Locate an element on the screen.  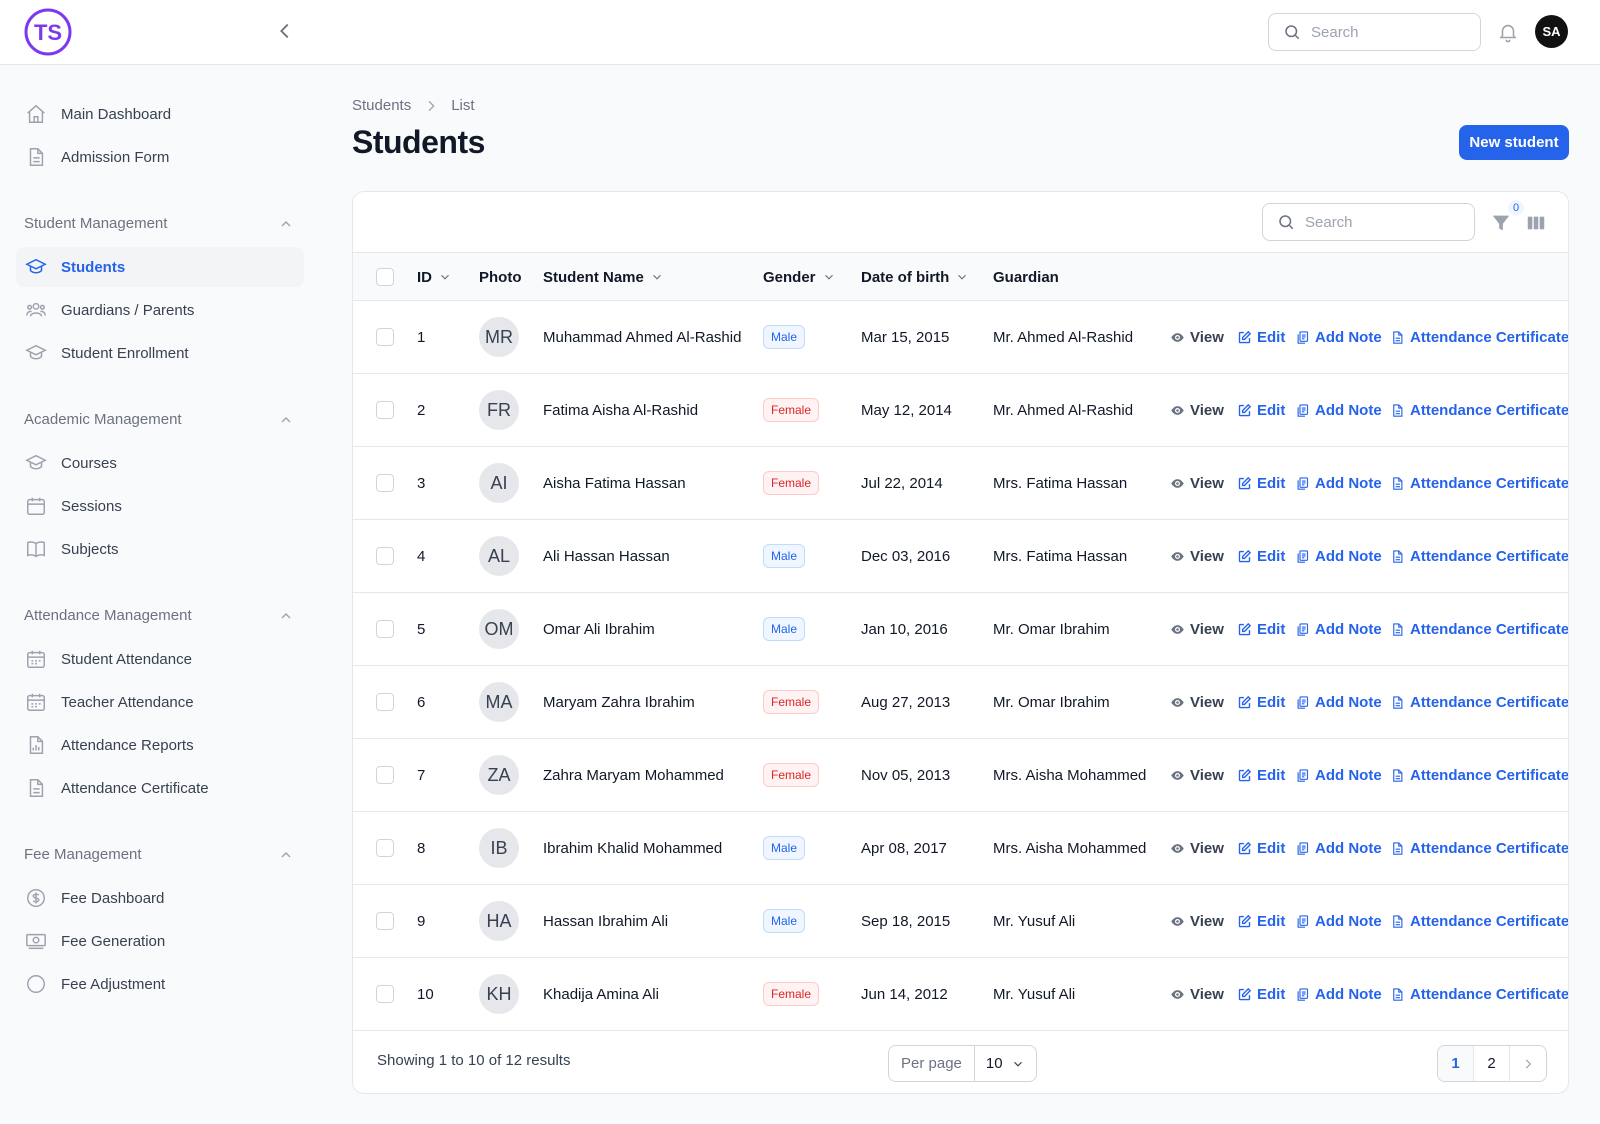
sidebar-item-subjects: Subjects is located at coordinates (160, 549).